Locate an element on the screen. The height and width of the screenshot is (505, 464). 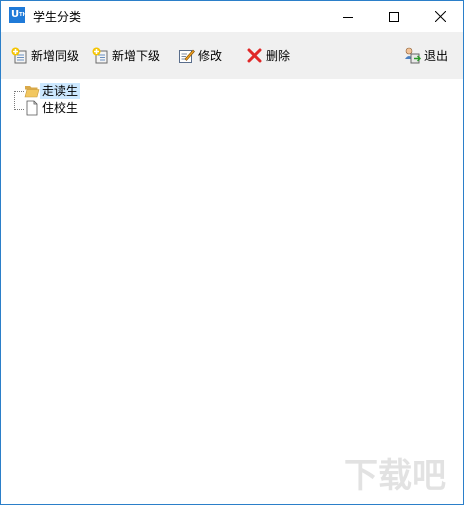
add-child-button: 新增下级 is located at coordinates (126, 55).